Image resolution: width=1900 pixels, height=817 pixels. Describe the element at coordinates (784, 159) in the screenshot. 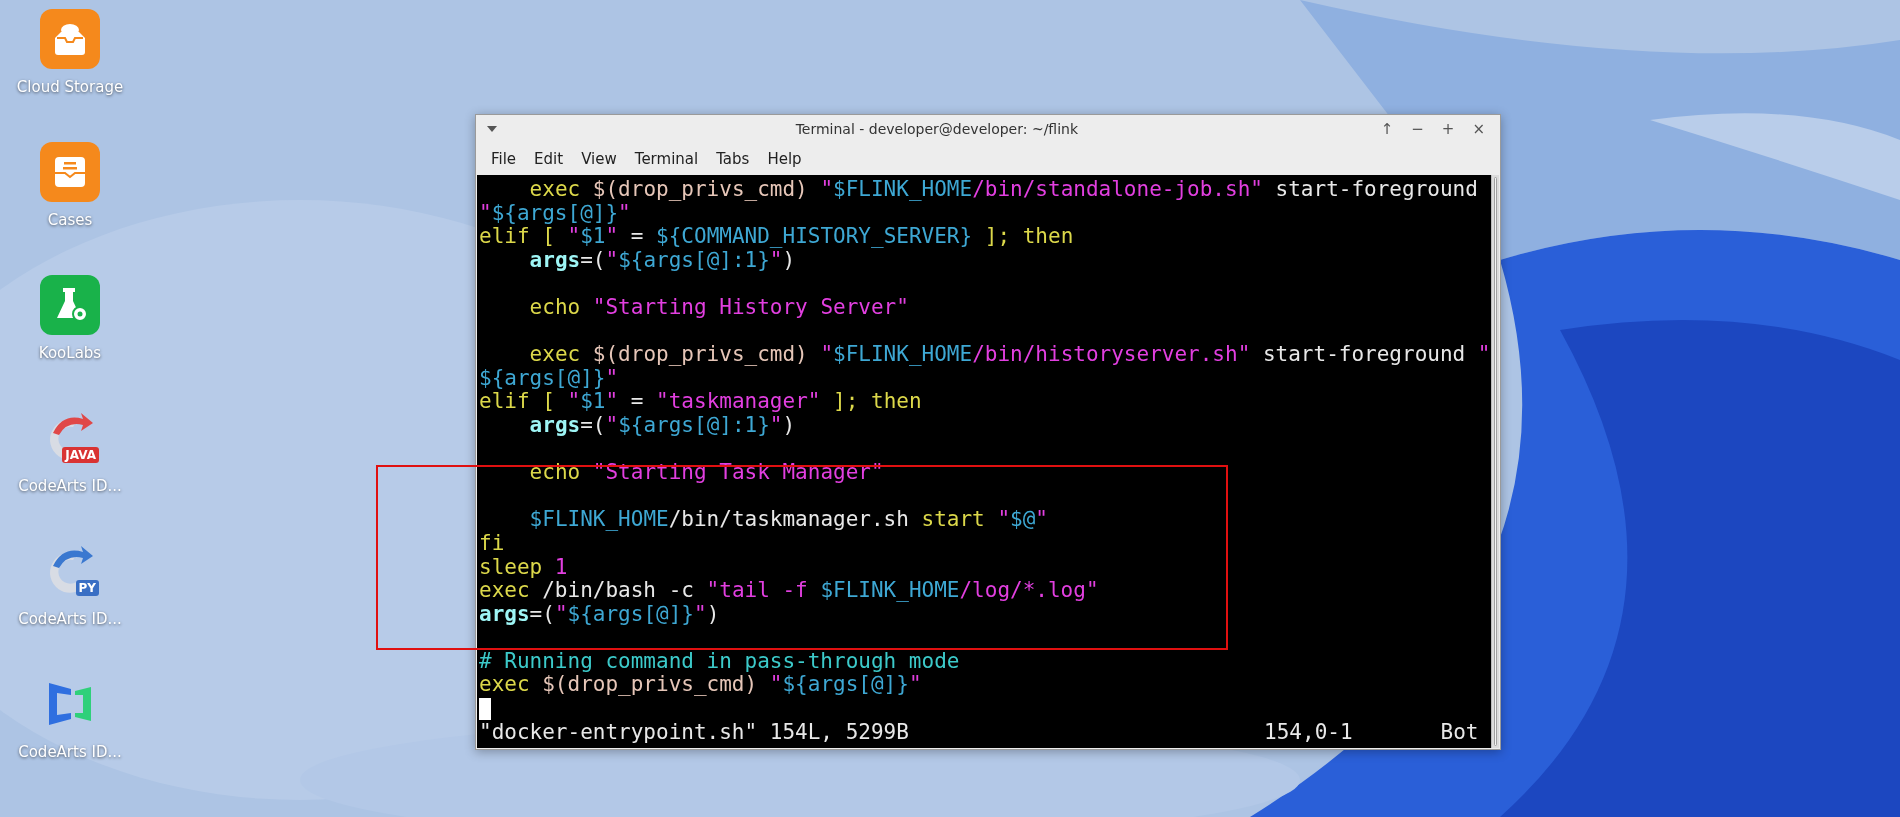

I see `menu-item: Help` at that location.